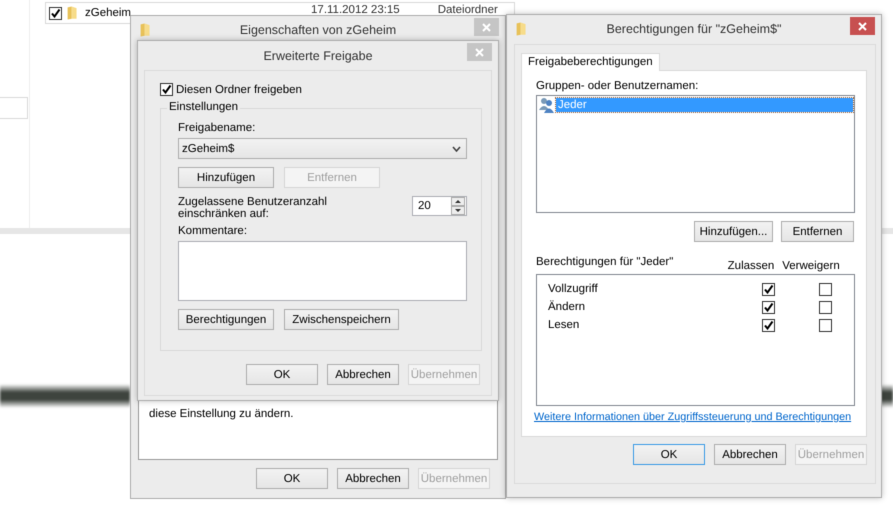 The image size is (893, 512). I want to click on close-button, so click(862, 26).